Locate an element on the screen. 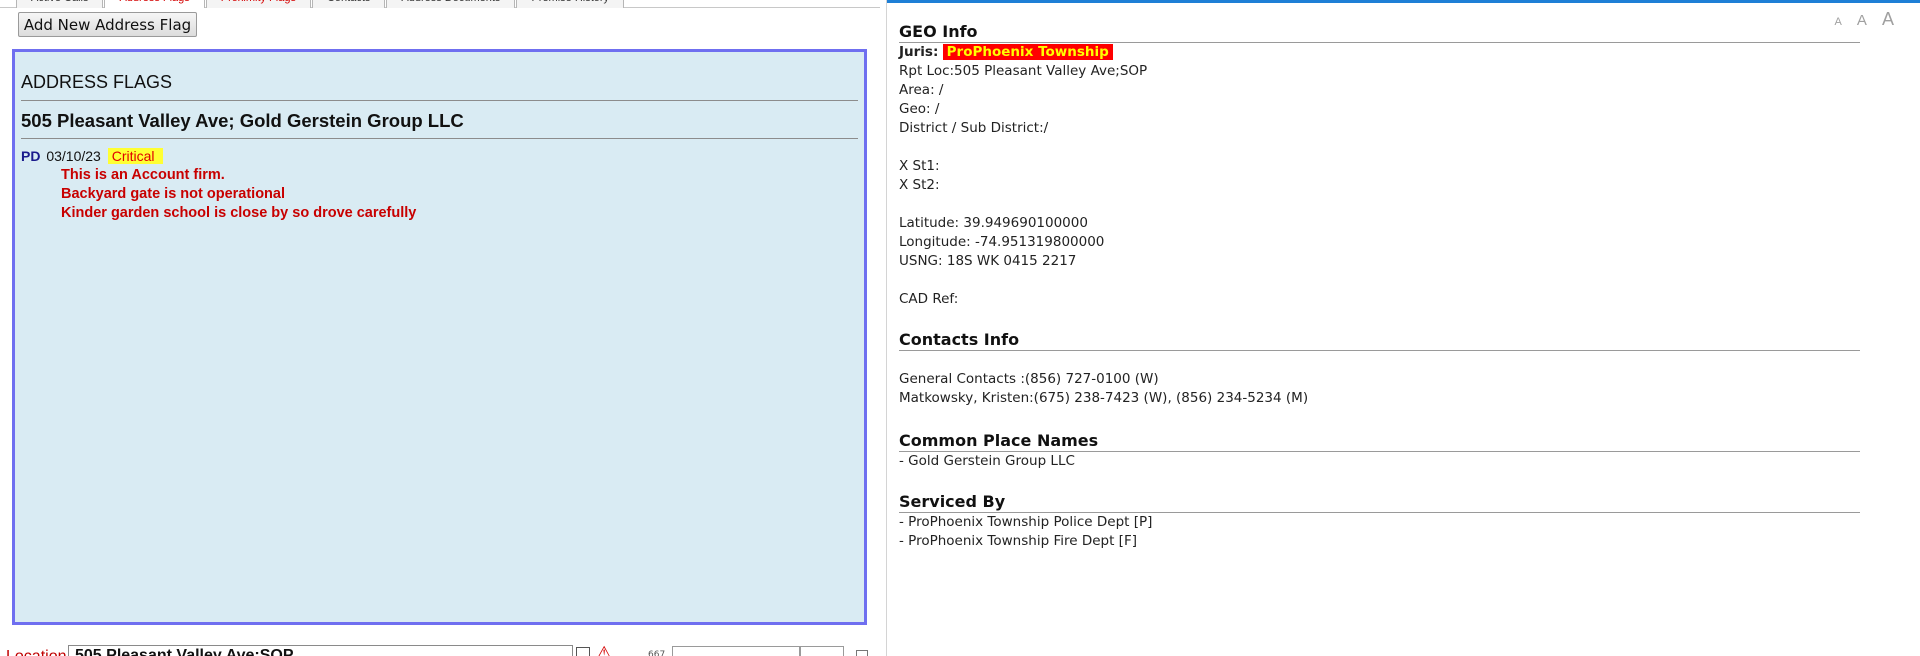 The width and height of the screenshot is (1920, 656). rpt-loc-line: Rpt Loc:505 Pleasant Valley Ave;SOP is located at coordinates (1023, 71).